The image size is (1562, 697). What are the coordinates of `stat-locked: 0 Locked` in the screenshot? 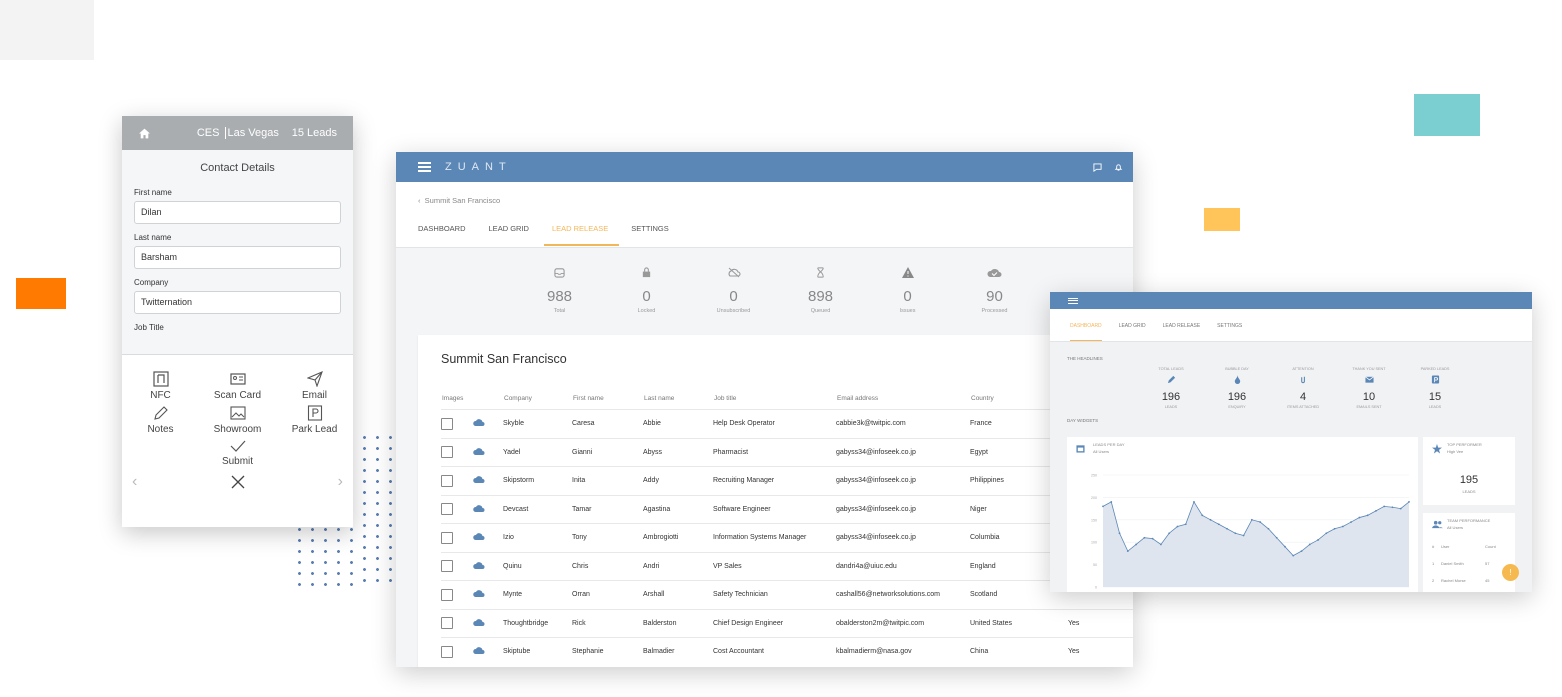 It's located at (646, 289).